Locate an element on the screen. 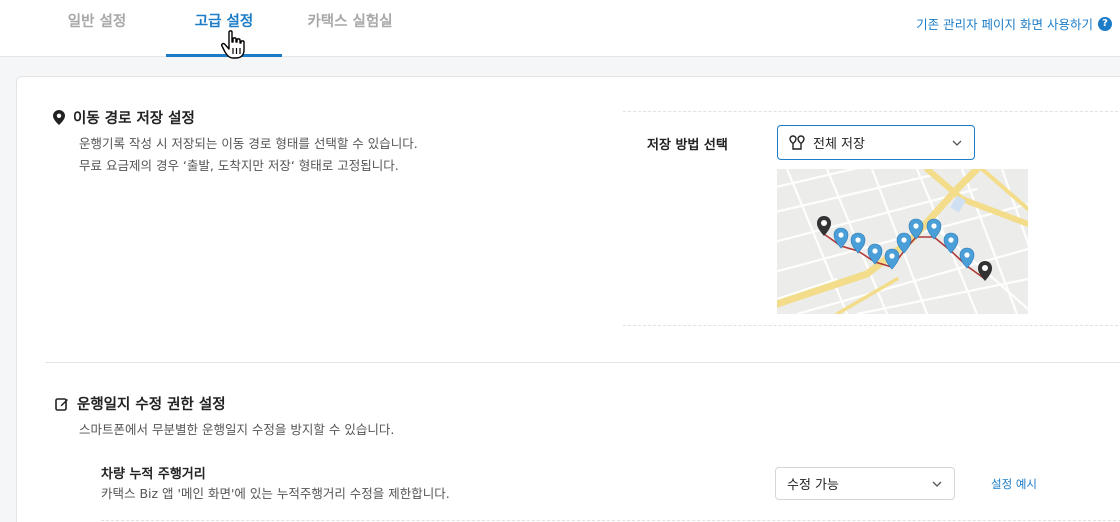  map-image is located at coordinates (902, 241).